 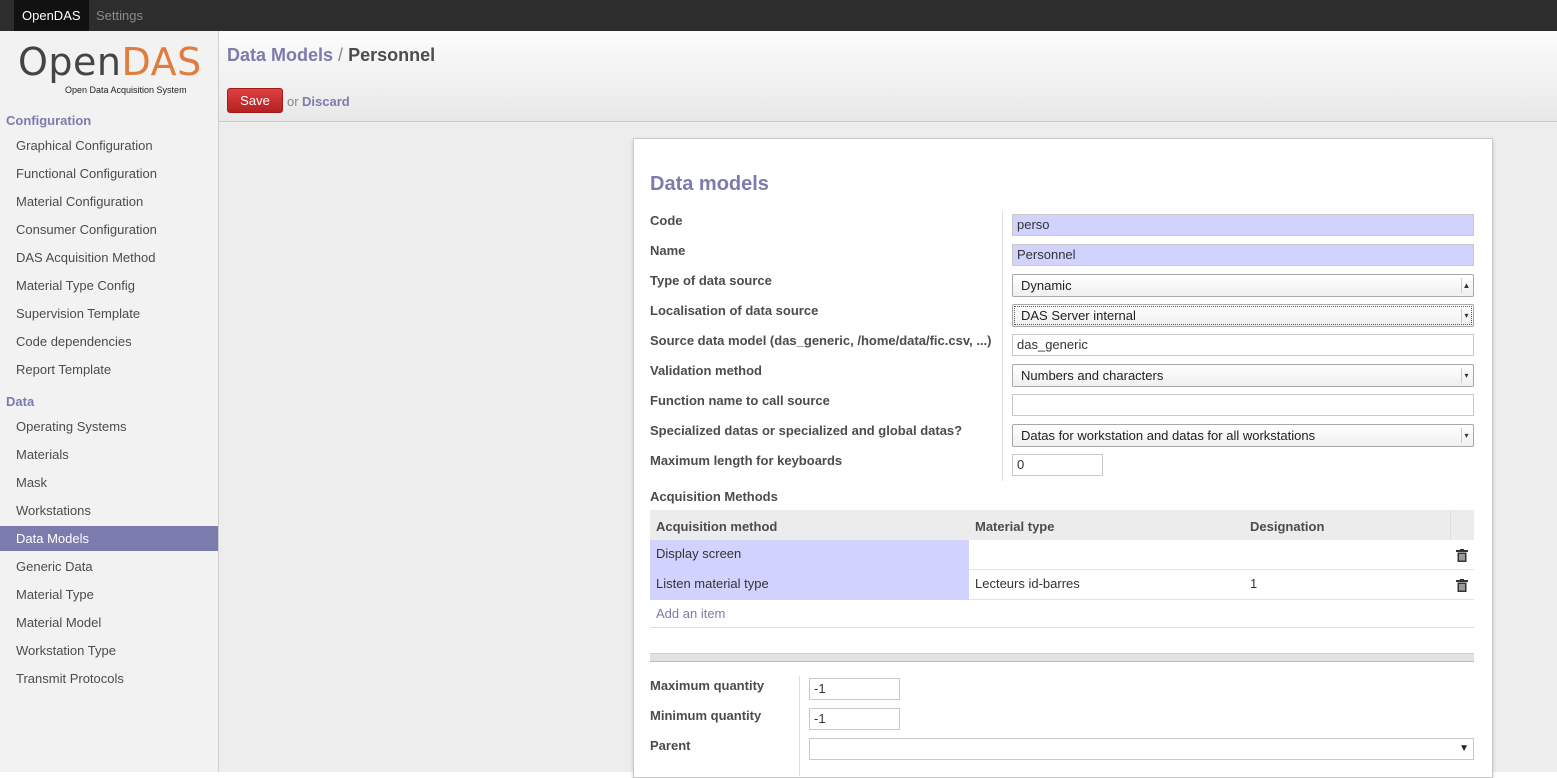 I want to click on save-button: Save, so click(x=255, y=100).